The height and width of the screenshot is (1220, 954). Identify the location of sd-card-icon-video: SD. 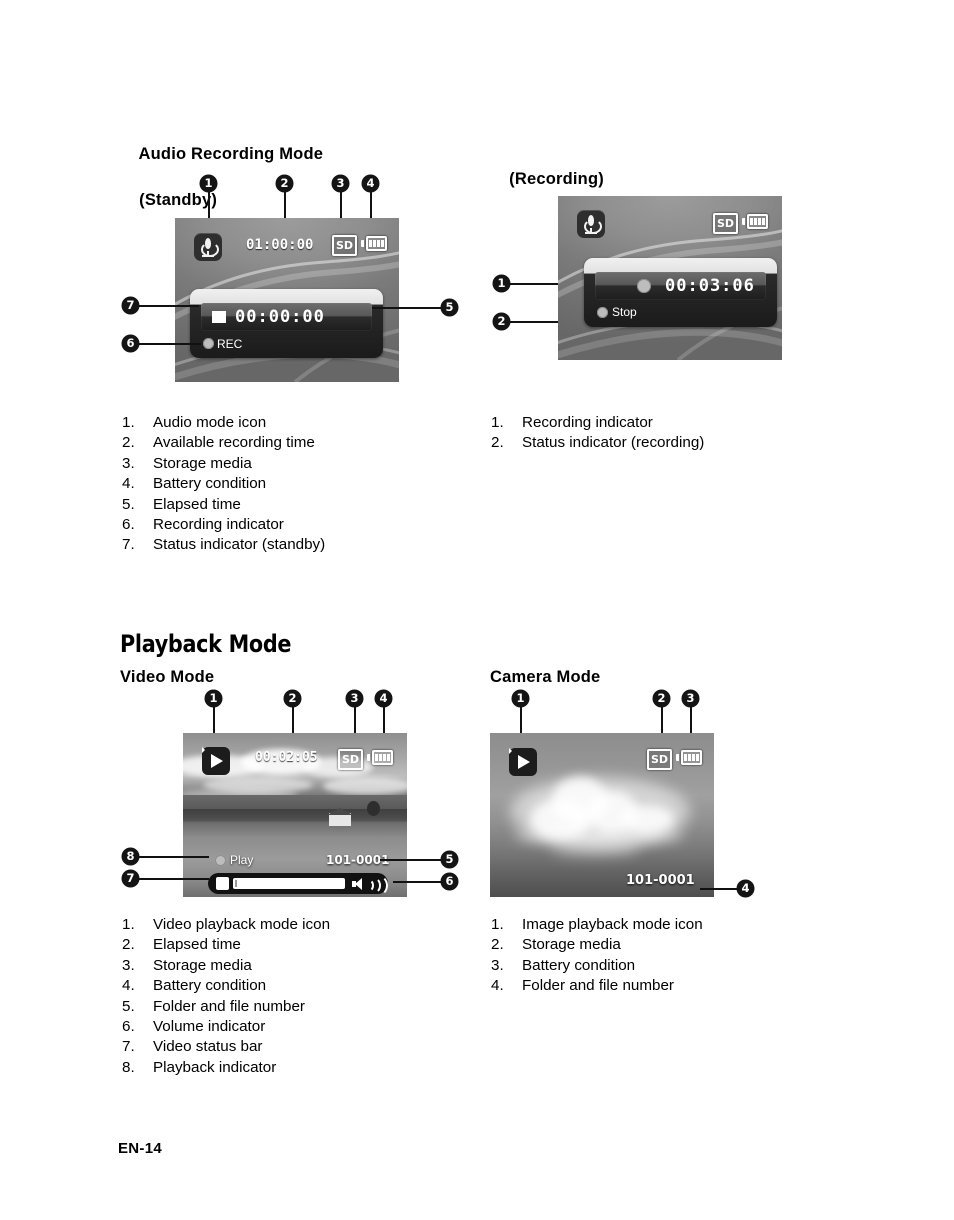
(350, 759).